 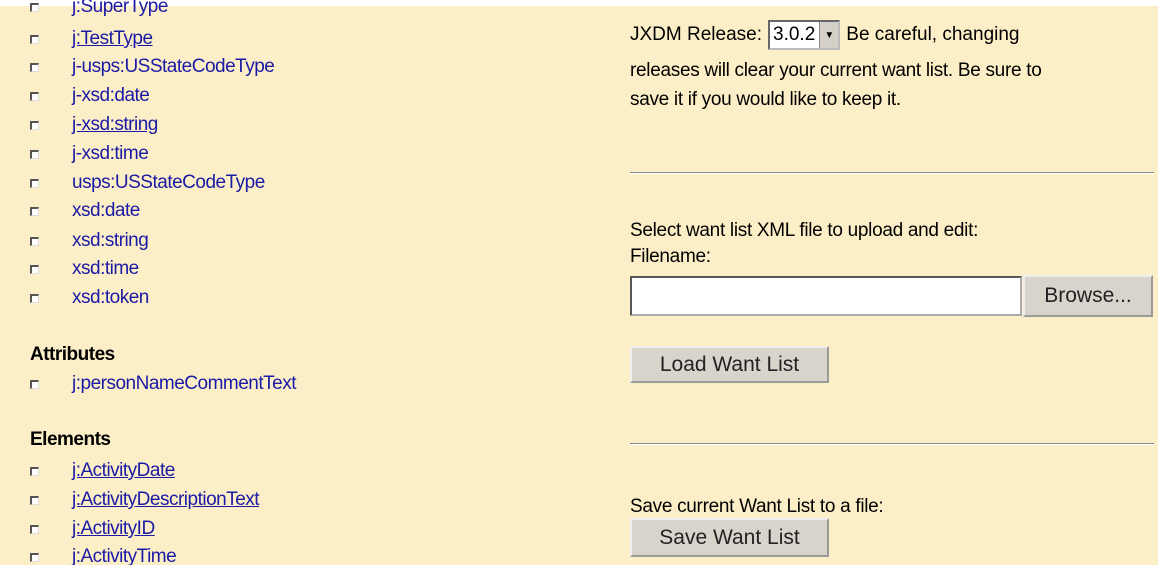 What do you see at coordinates (110, 297) in the screenshot?
I see `type-label: xsd:token` at bounding box center [110, 297].